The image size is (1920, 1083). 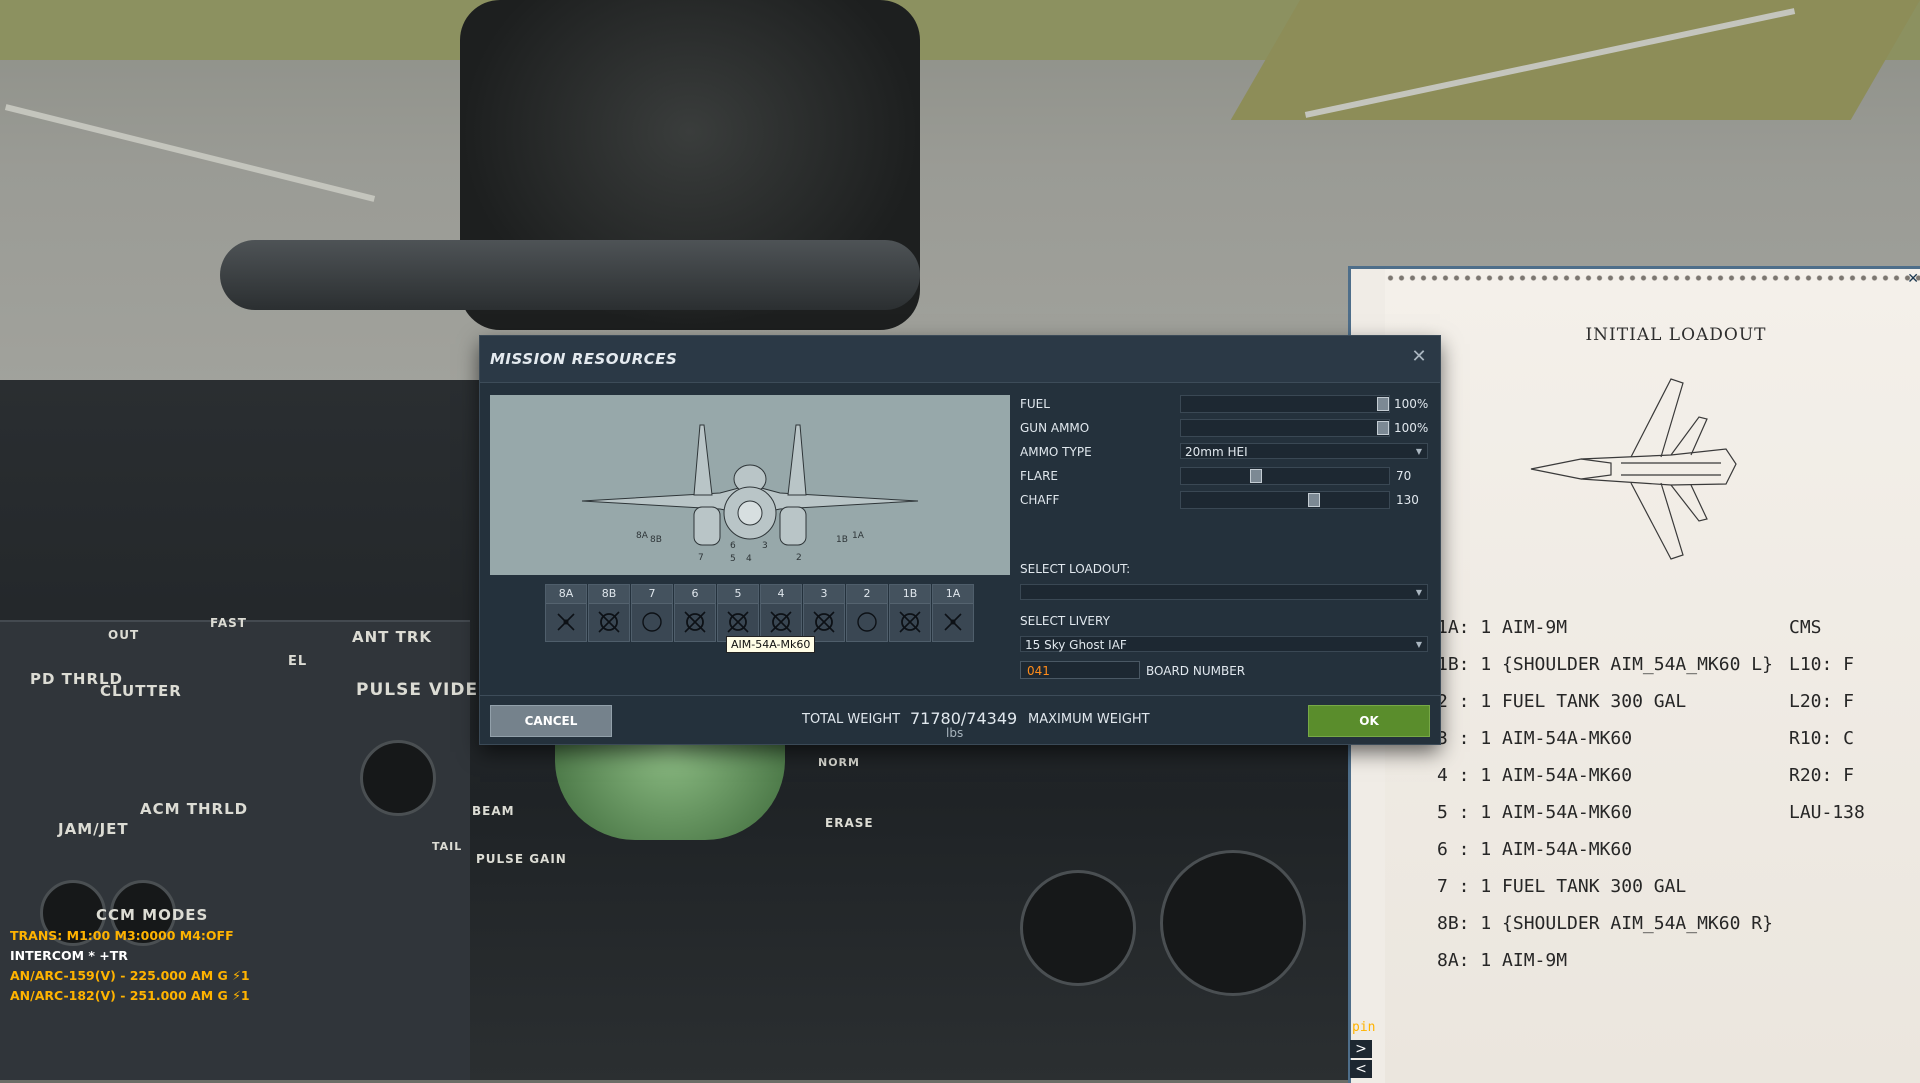 I want to click on loadout-line: 3 : 1 AIM-54A-MK60 R10: C, so click(x=1646, y=738).